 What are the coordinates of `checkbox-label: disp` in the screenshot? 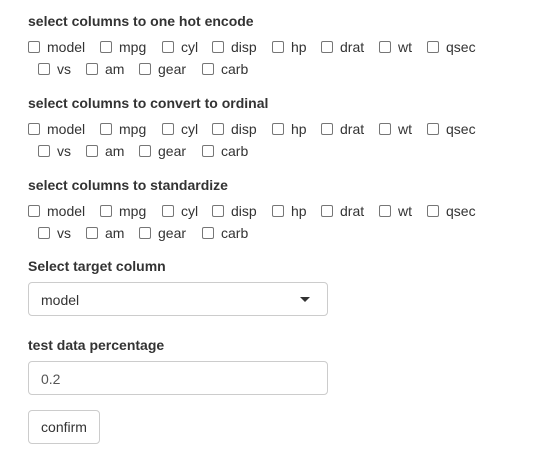 It's located at (244, 47).